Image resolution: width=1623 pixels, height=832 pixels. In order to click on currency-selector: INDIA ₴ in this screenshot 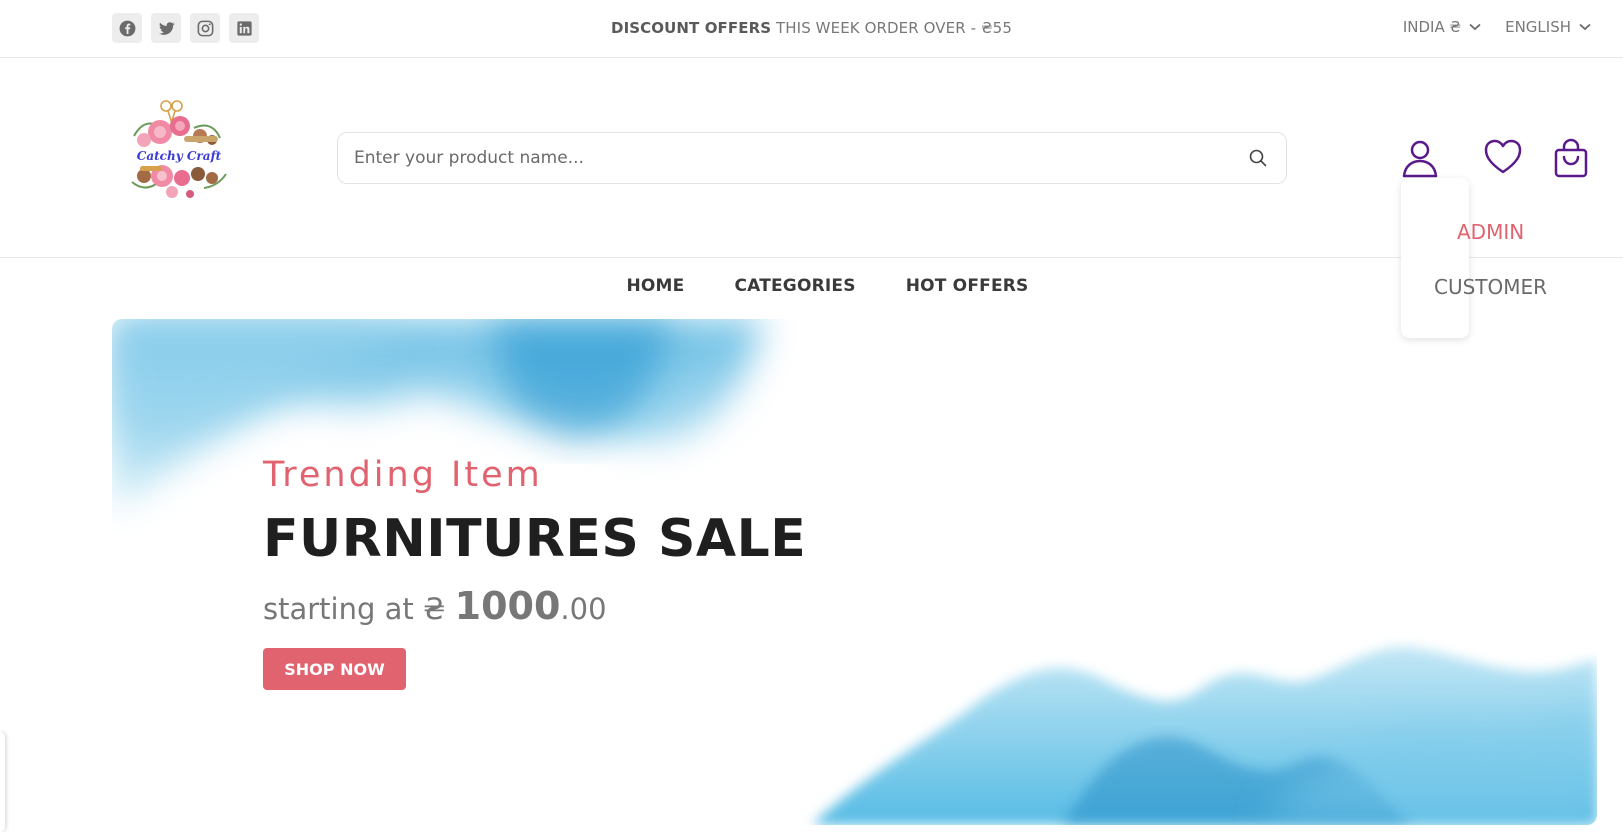, I will do `click(1442, 27)`.